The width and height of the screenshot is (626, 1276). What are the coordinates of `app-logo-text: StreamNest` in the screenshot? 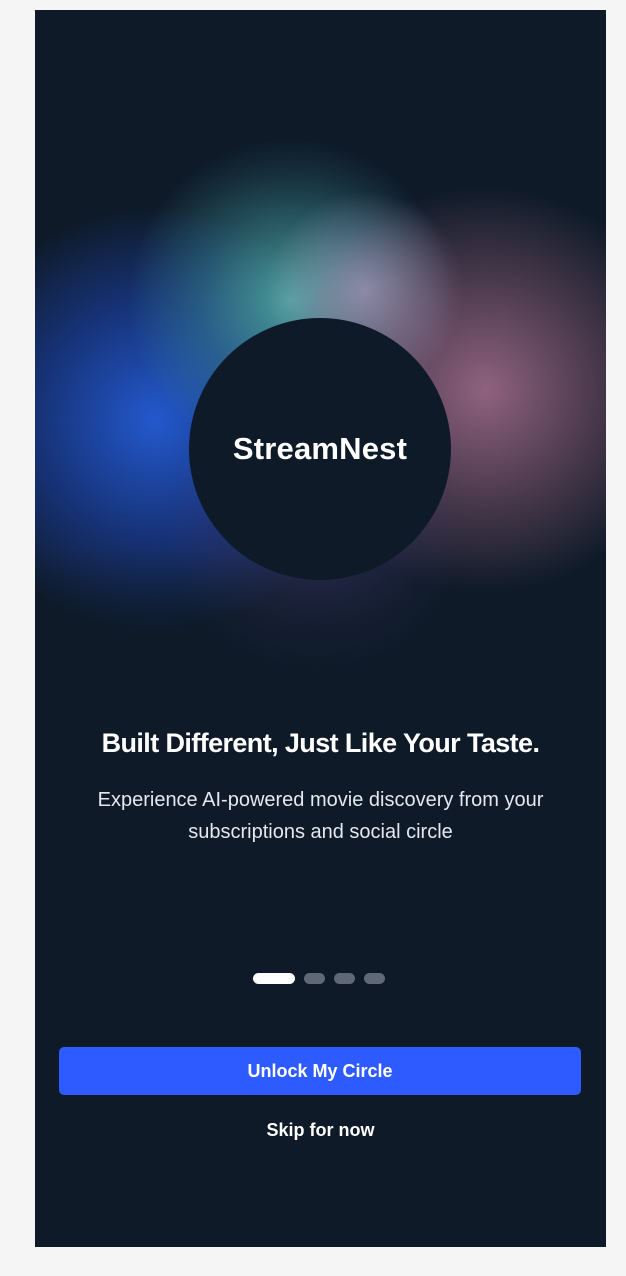 It's located at (320, 448).